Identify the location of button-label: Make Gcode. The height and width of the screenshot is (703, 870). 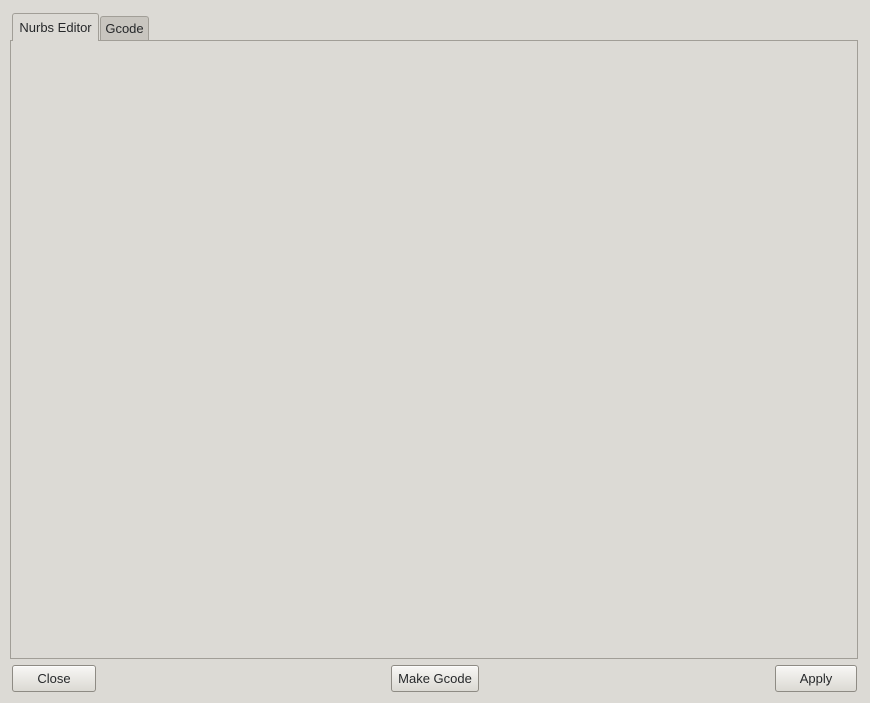
(435, 678).